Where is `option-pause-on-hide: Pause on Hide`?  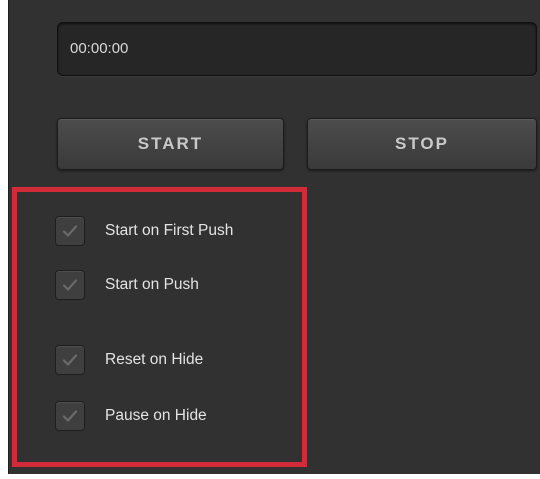 option-pause-on-hide: Pause on Hide is located at coordinates (131, 416).